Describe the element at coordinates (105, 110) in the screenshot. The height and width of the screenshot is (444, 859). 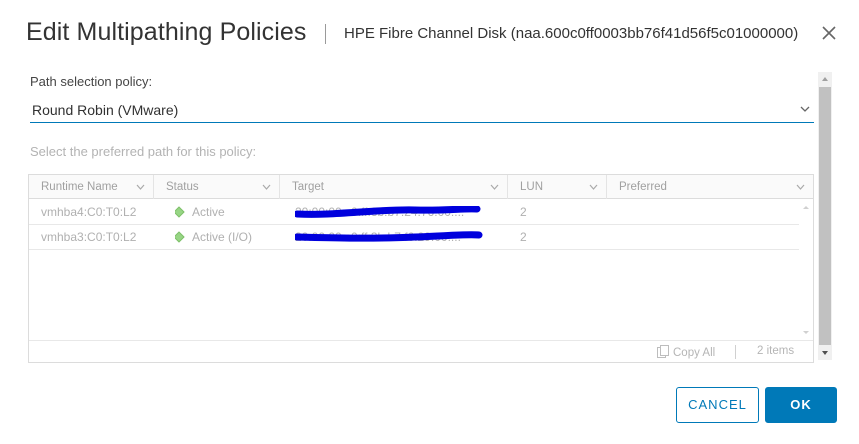
I see `policy-selected-value: Round Robin (VMware)` at that location.